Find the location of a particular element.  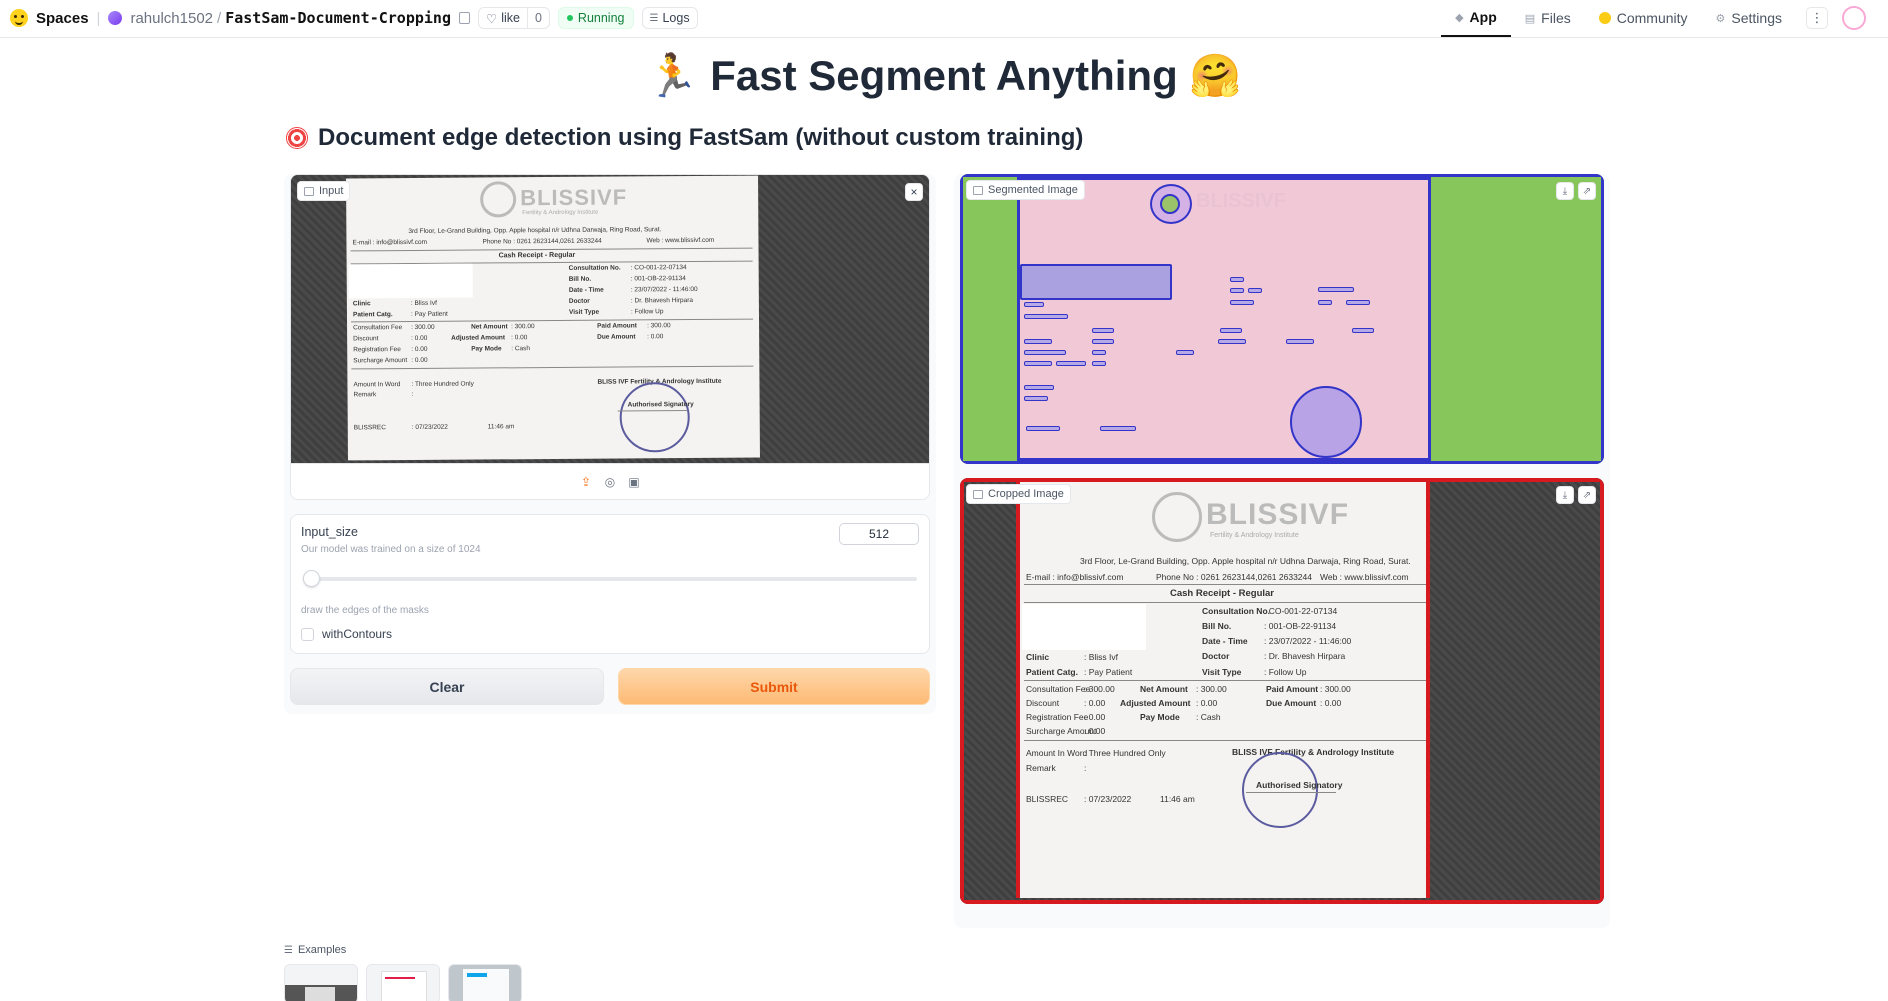

receipt-patient-label: Patient Catg. is located at coordinates (372, 315).